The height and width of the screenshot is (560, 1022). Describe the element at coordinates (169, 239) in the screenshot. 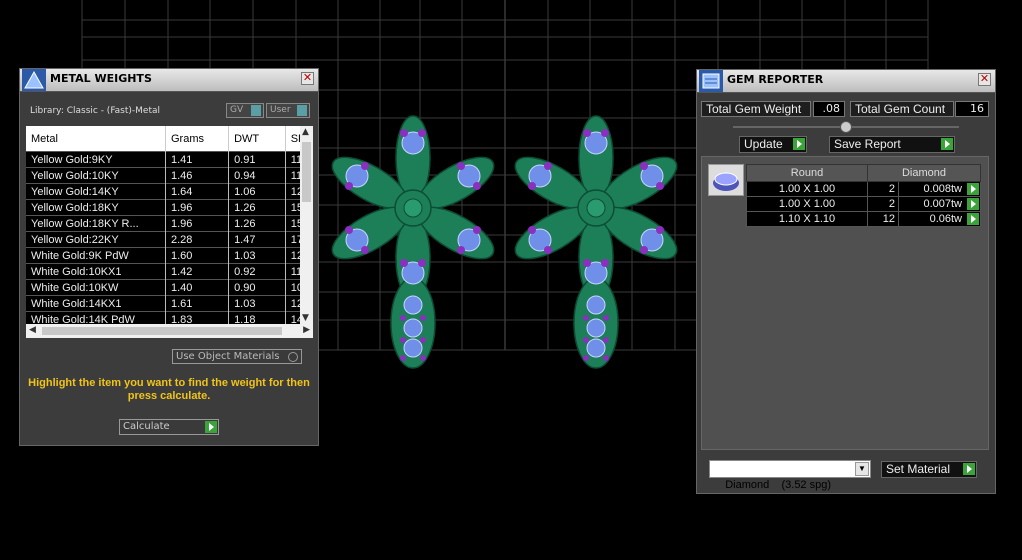

I see `table-row: Yellow Gold:22KY2.281.4717.89` at that location.